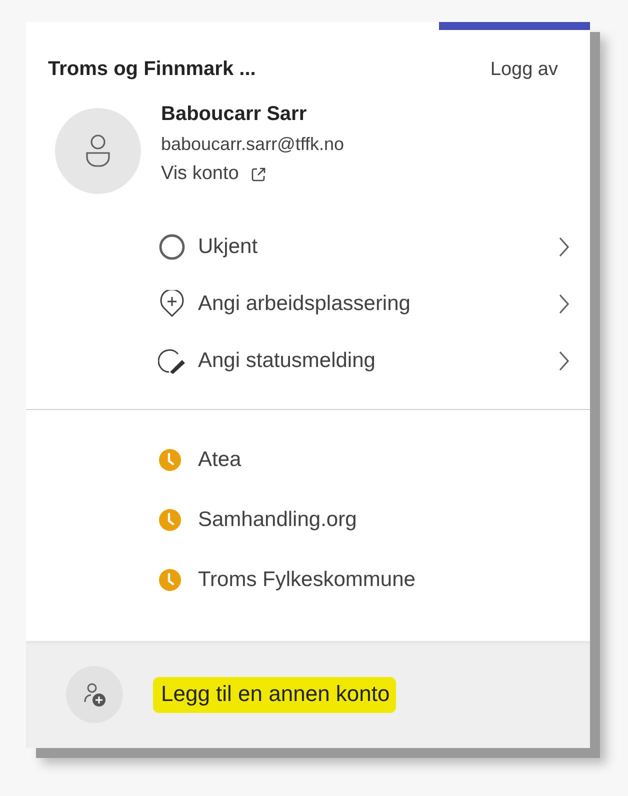 The height and width of the screenshot is (796, 628). What do you see at coordinates (287, 580) in the screenshot?
I see `organization-item: Troms Fylkeskommune` at bounding box center [287, 580].